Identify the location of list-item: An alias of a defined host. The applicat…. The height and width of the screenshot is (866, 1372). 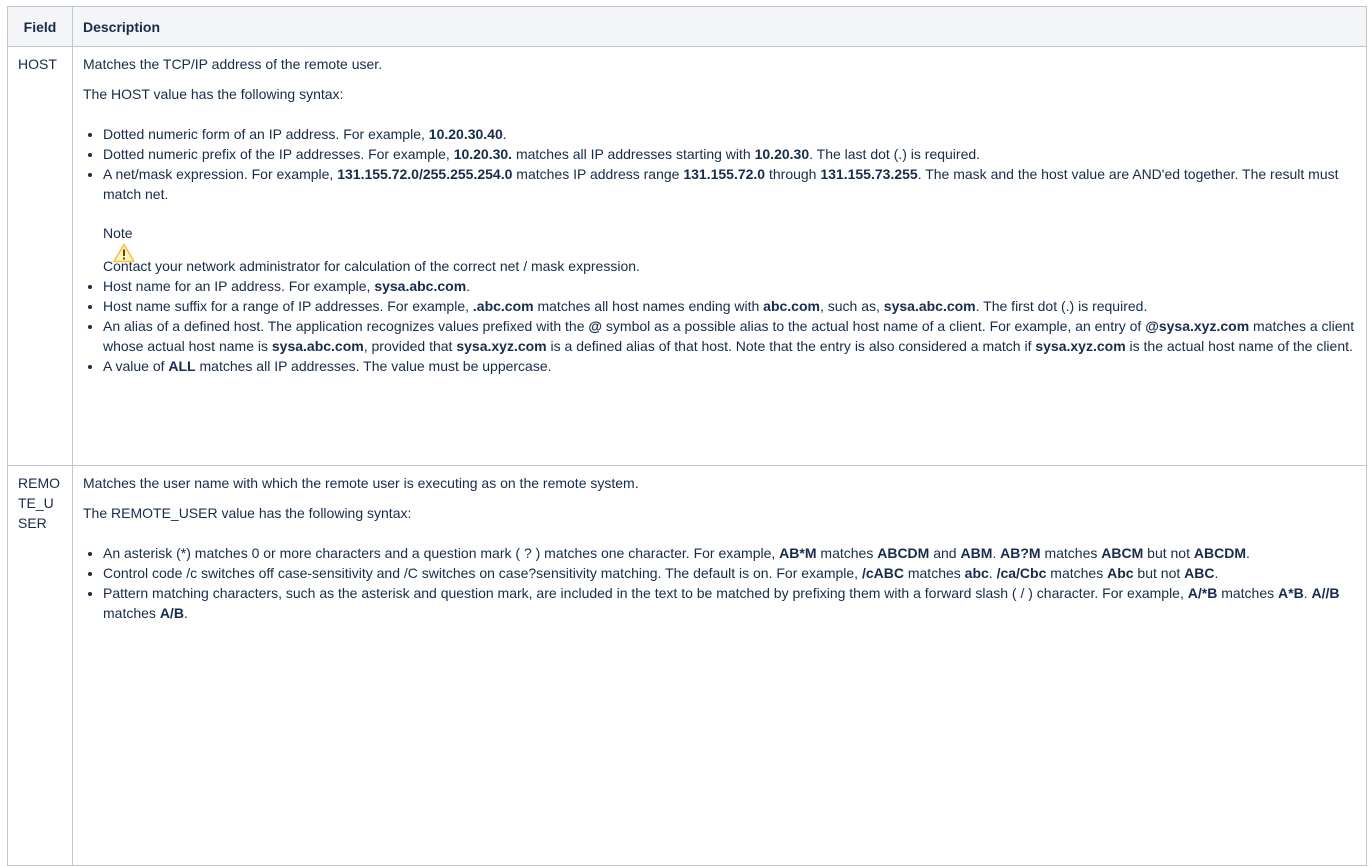
(729, 336).